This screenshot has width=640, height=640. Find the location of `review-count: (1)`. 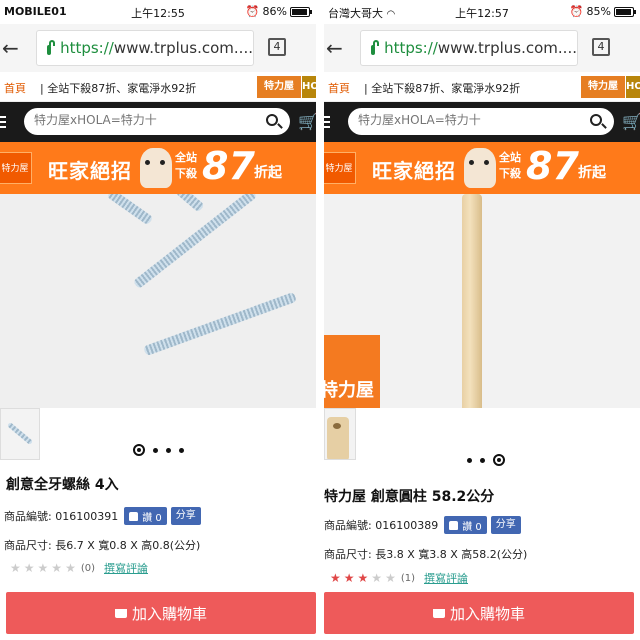

review-count: (1) is located at coordinates (407, 578).